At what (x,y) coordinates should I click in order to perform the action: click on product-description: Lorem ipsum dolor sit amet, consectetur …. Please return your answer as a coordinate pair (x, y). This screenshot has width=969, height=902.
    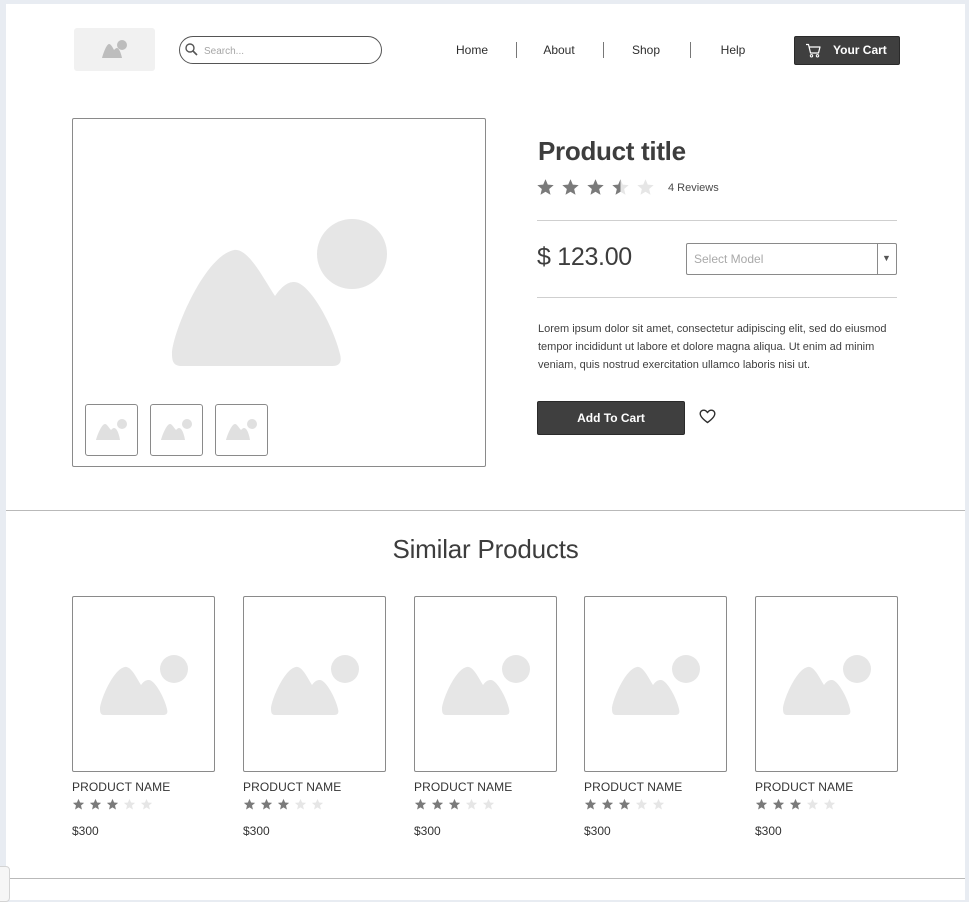
    Looking at the image, I should click on (712, 347).